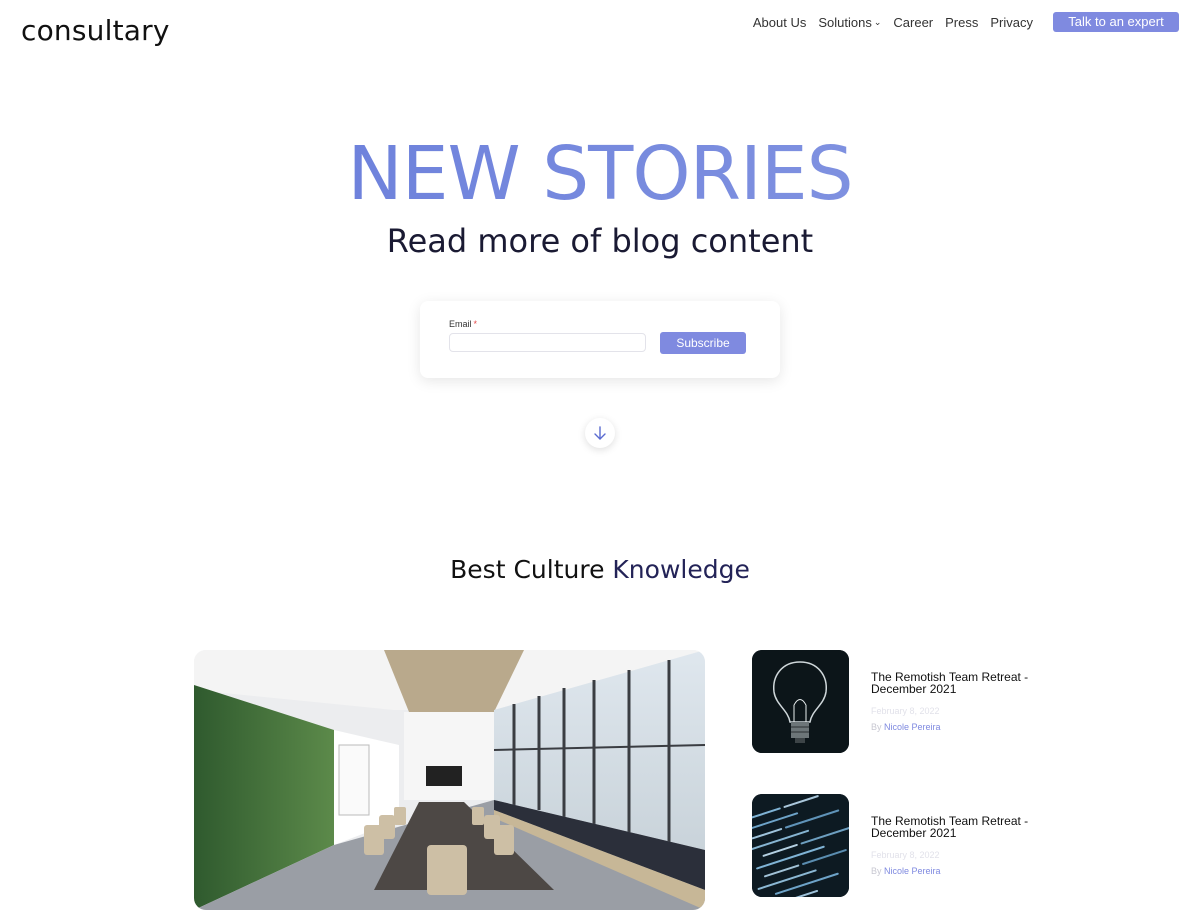 This screenshot has width=1200, height=910. I want to click on section-title-part1: Best Culture, so click(531, 569).